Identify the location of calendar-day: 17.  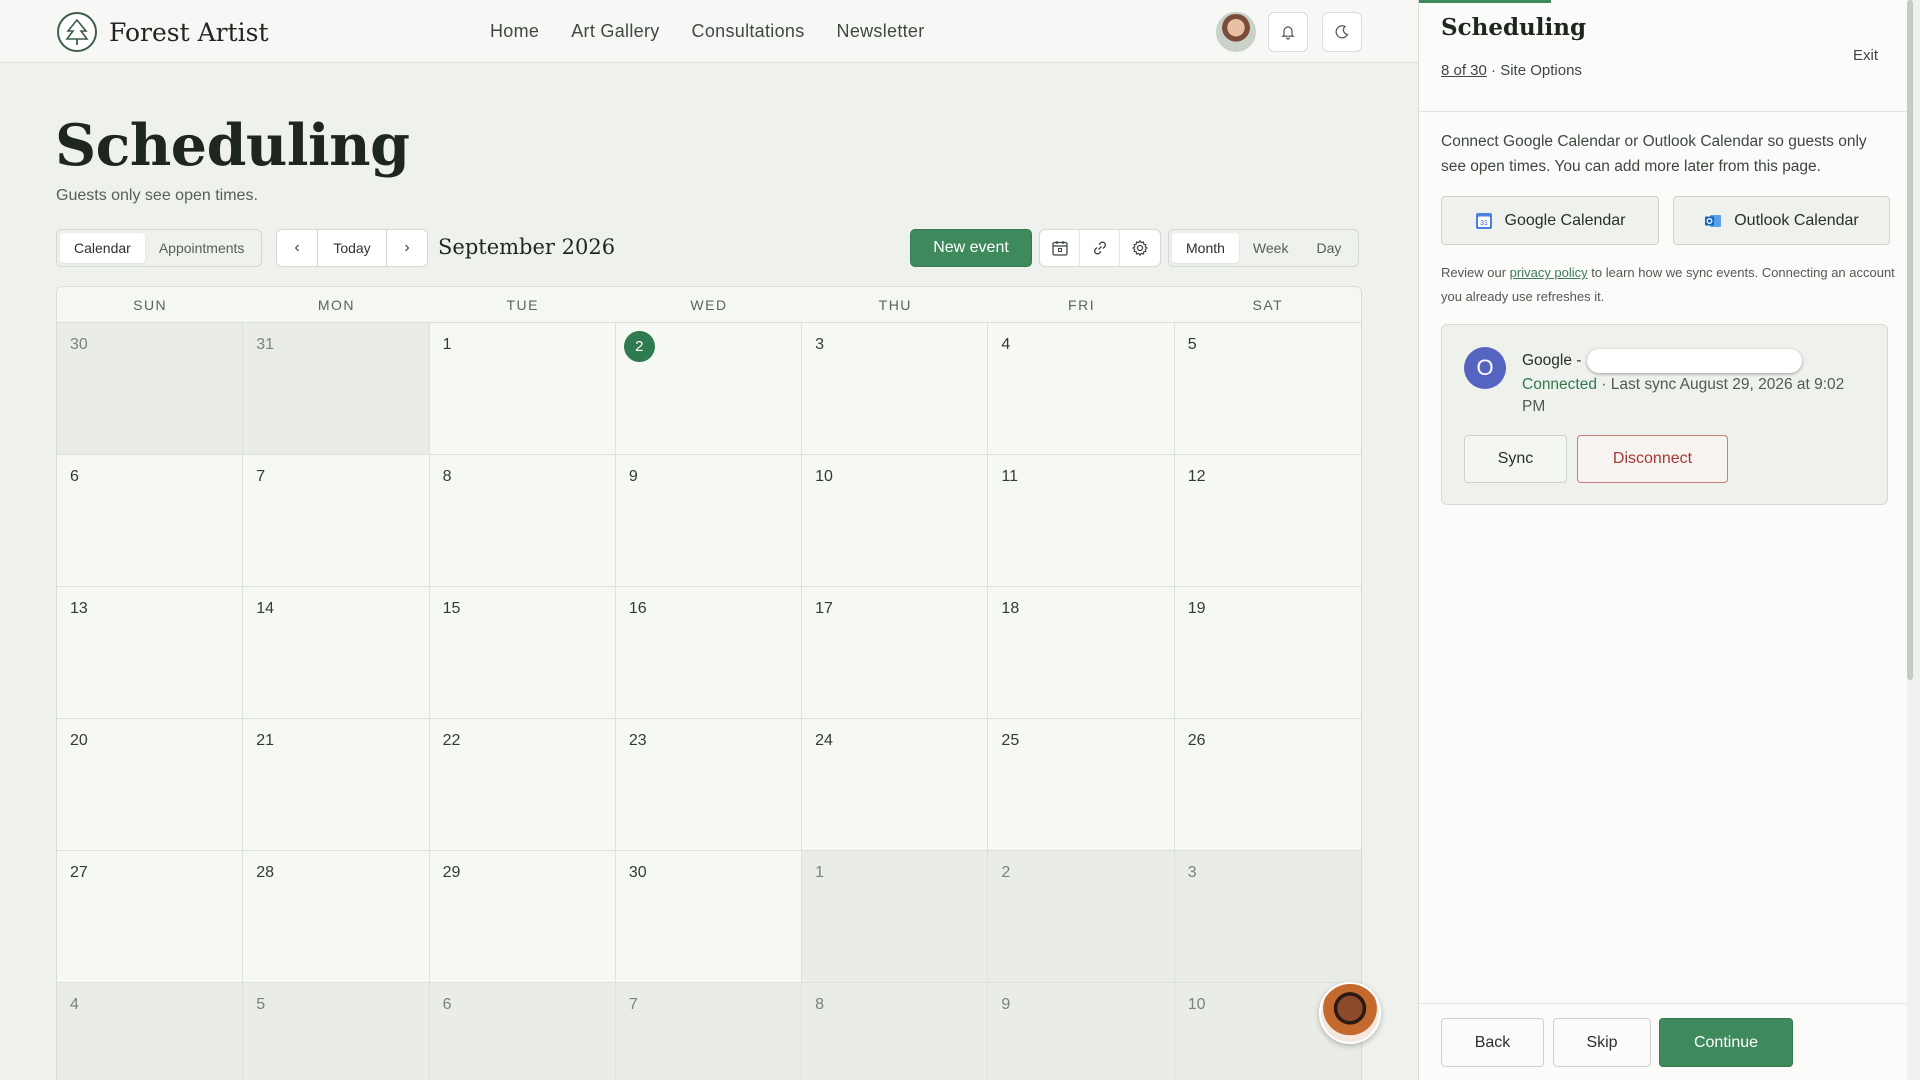
(895, 653).